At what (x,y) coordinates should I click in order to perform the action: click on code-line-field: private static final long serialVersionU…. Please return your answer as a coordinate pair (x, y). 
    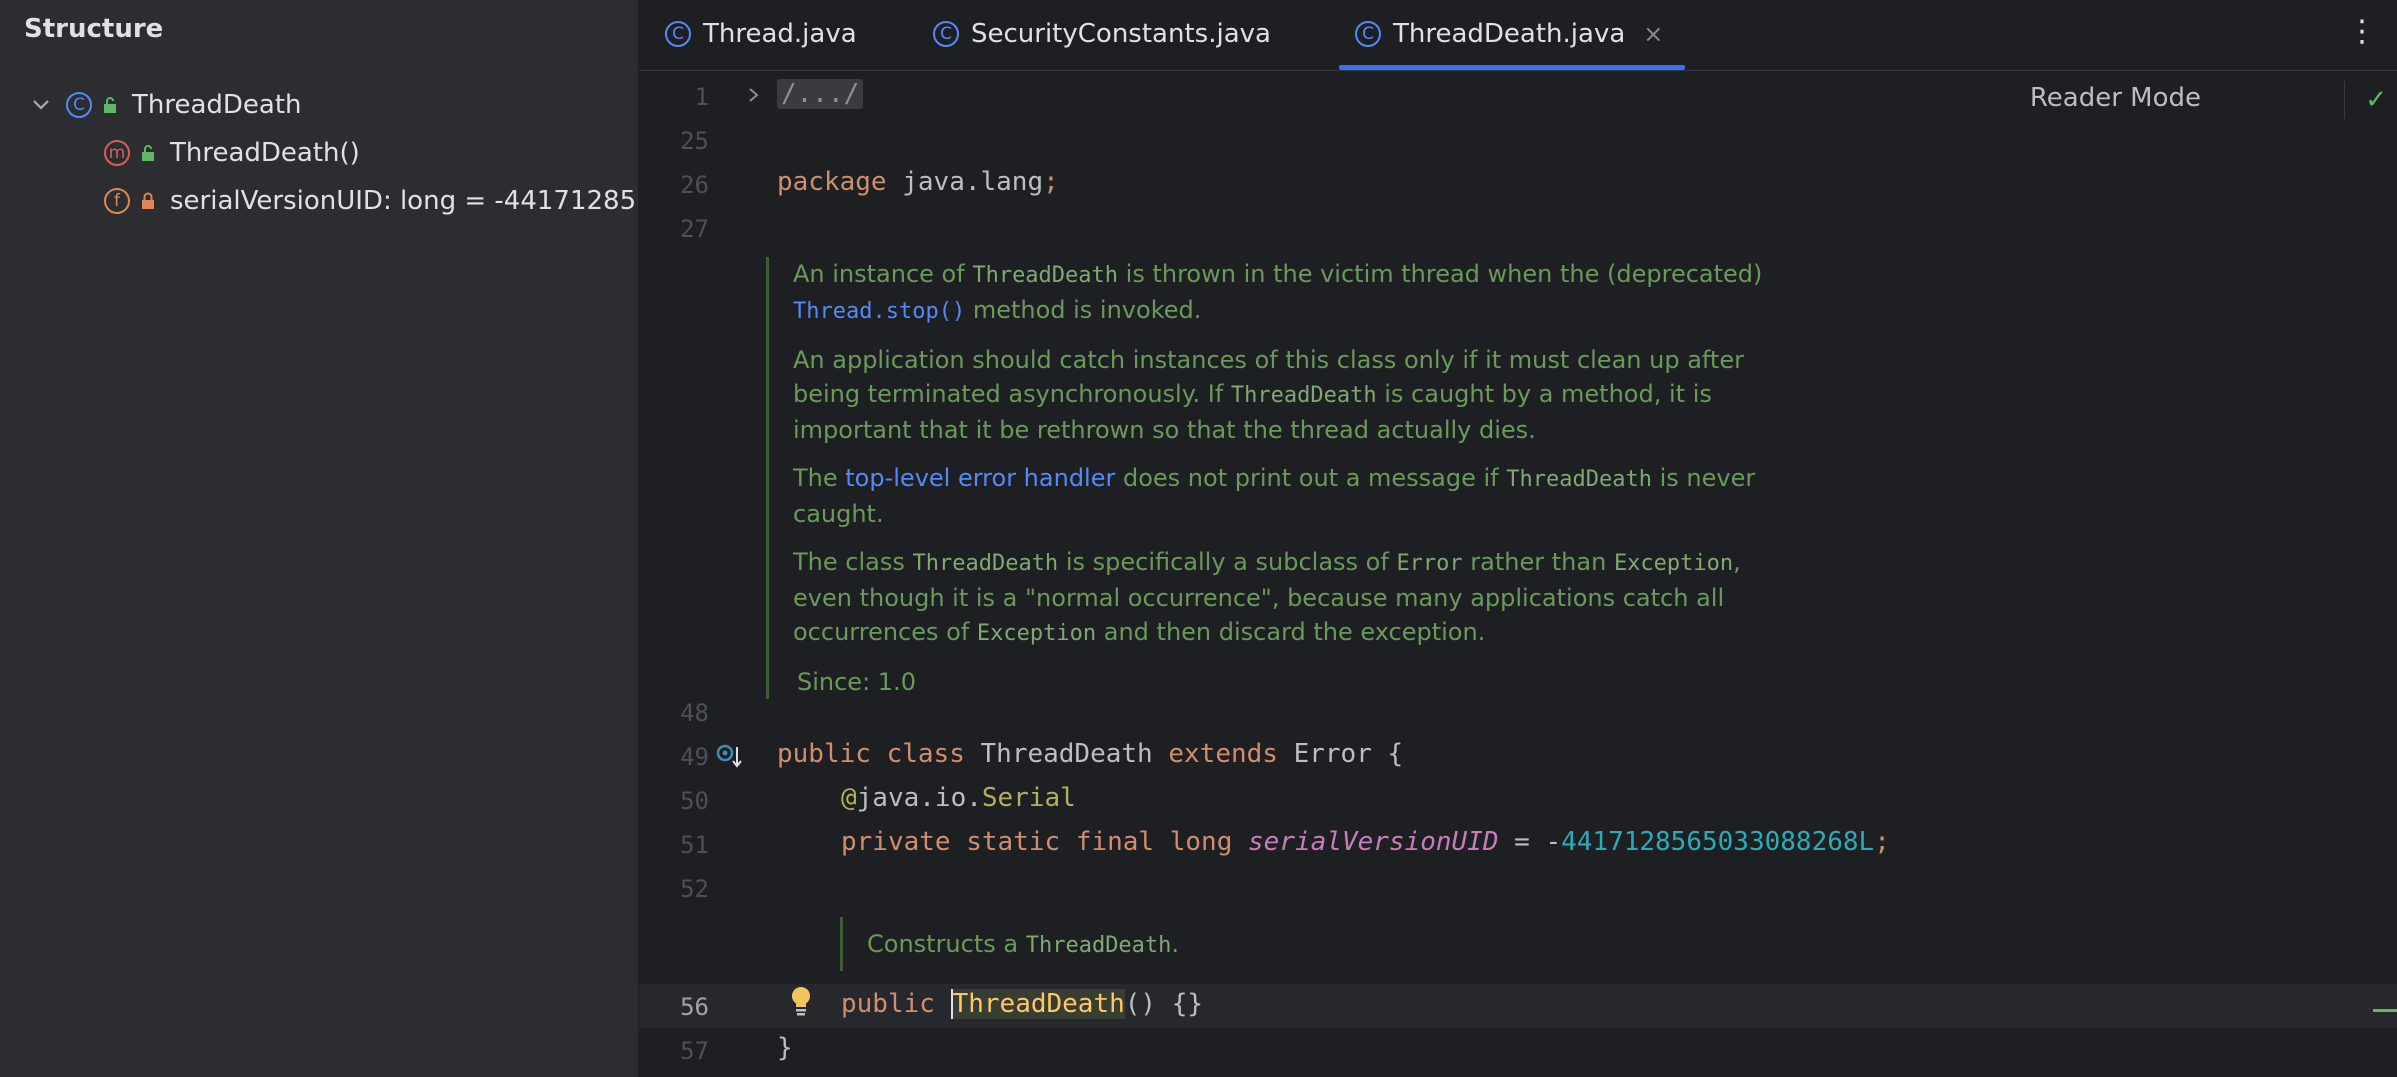
    Looking at the image, I should click on (1365, 842).